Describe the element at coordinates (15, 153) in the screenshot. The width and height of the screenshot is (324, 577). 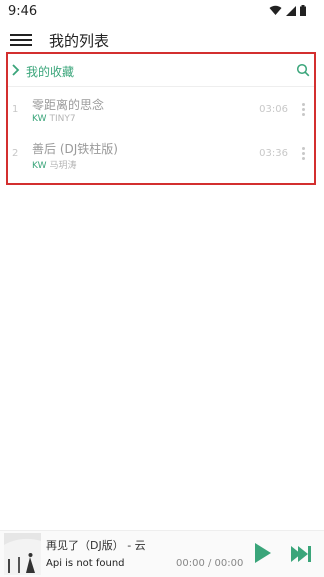
I see `song-index: 2` at that location.